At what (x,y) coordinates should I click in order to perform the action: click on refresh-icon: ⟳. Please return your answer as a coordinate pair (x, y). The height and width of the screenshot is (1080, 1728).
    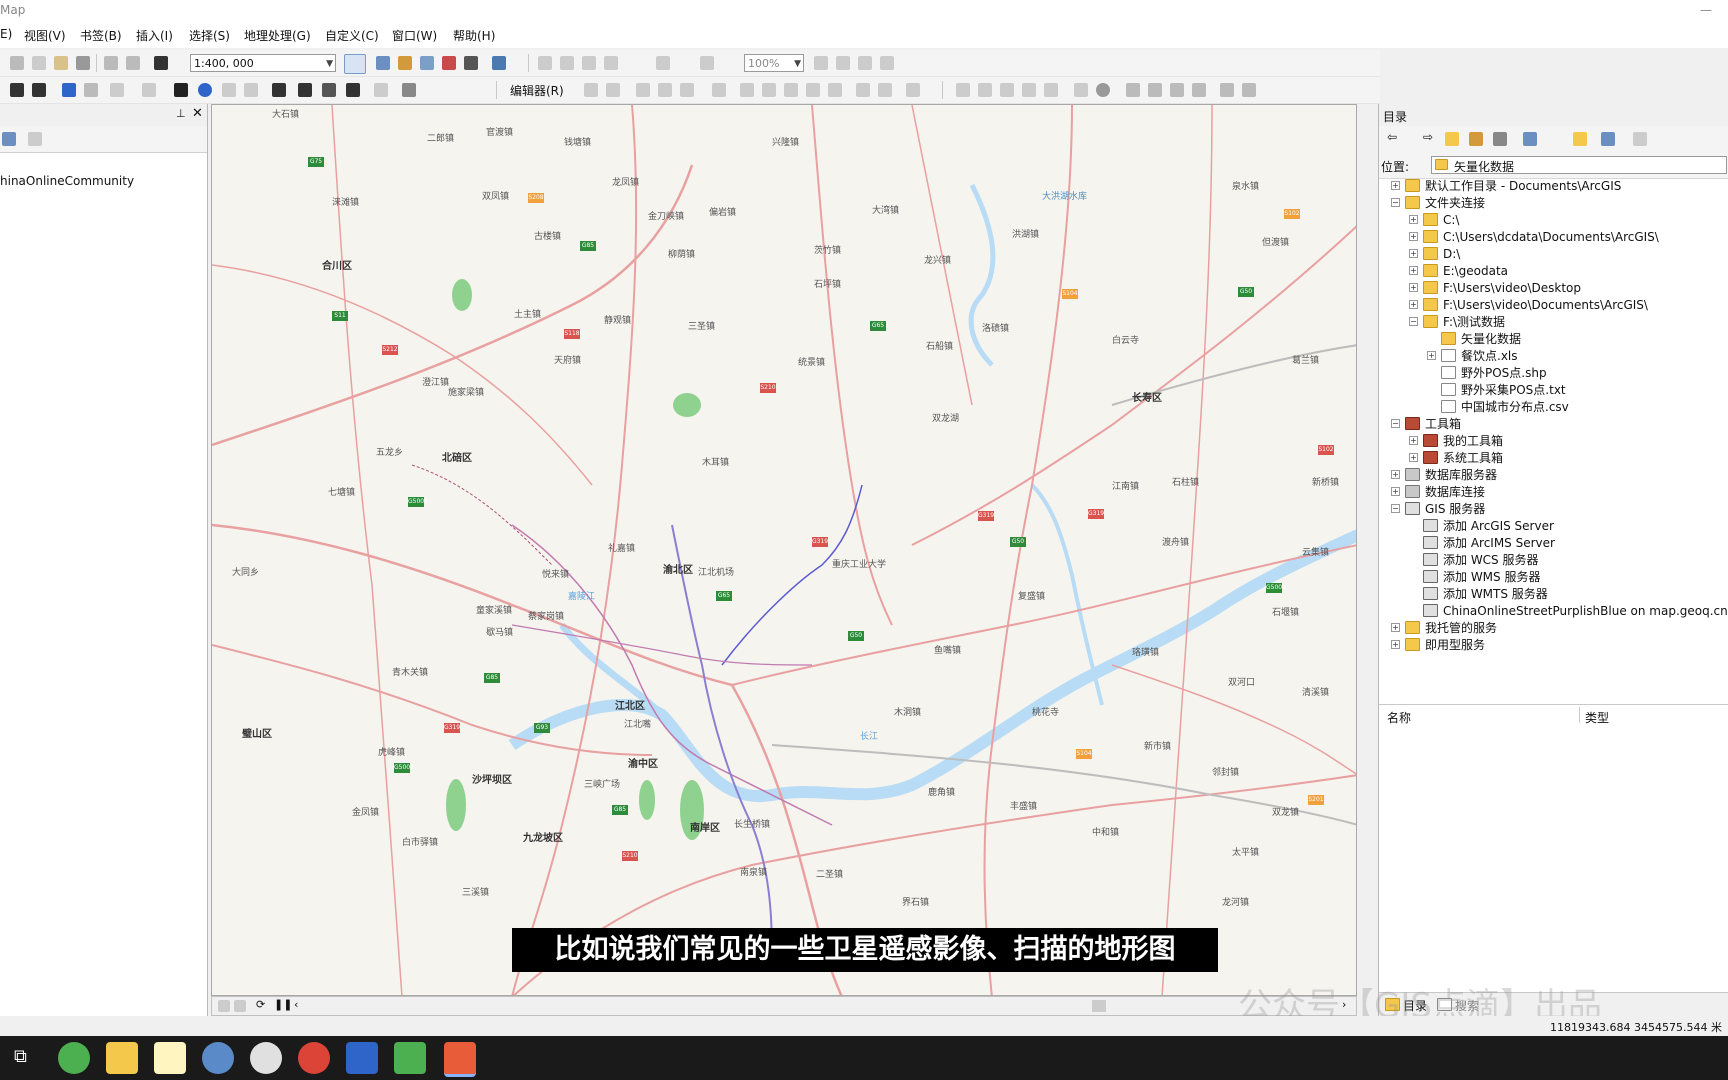
    Looking at the image, I should click on (260, 1004).